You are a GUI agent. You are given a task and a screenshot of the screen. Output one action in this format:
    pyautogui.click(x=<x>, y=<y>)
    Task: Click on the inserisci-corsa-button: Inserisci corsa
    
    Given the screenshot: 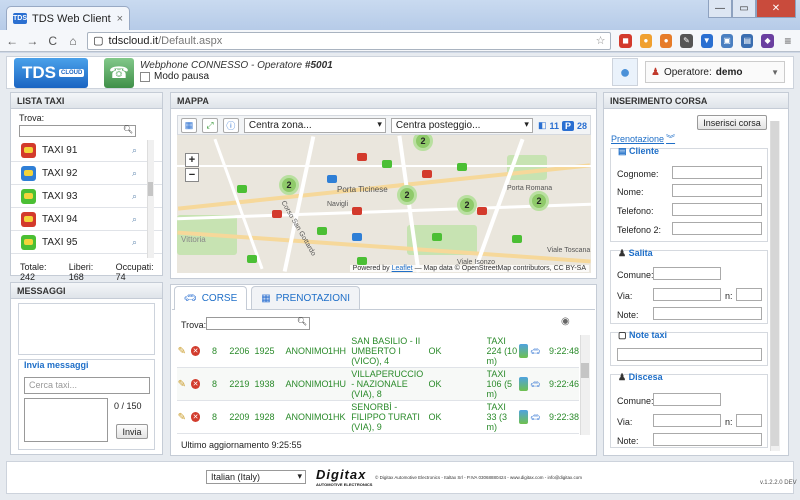 What is the action you would take?
    pyautogui.click(x=732, y=122)
    